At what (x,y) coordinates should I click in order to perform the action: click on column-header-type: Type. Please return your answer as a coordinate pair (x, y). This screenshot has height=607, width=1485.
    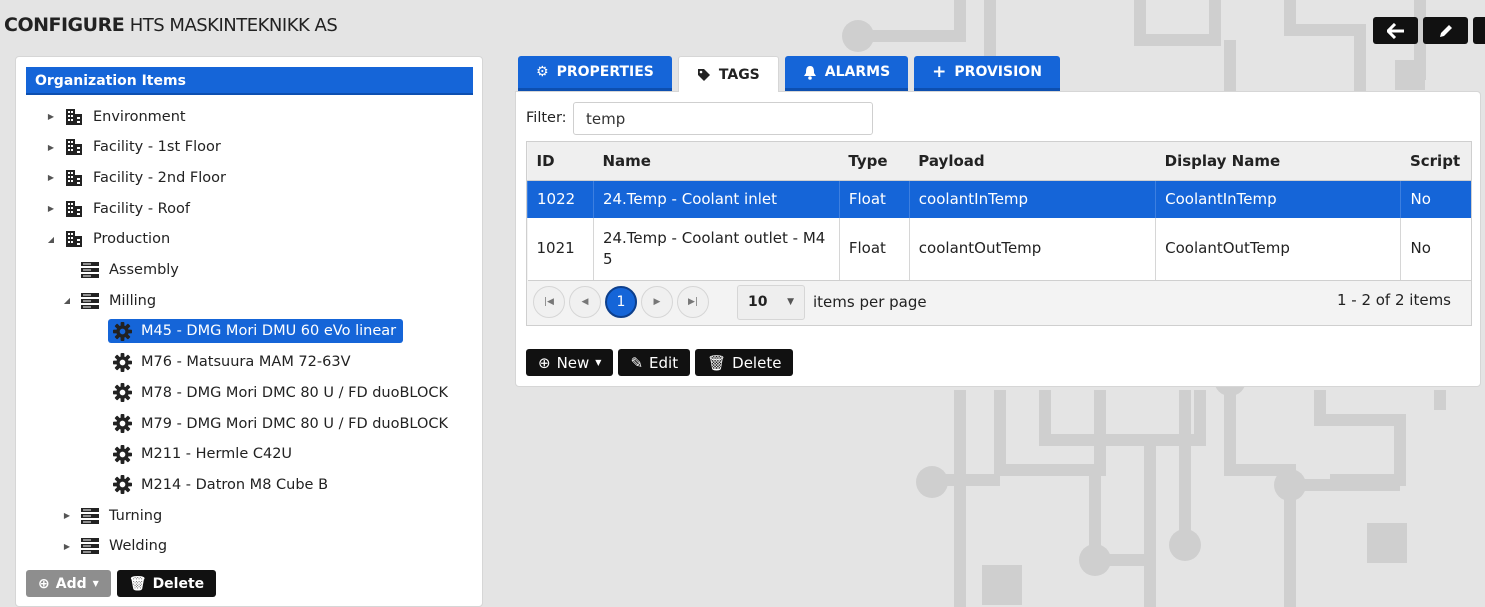
    Looking at the image, I should click on (874, 161).